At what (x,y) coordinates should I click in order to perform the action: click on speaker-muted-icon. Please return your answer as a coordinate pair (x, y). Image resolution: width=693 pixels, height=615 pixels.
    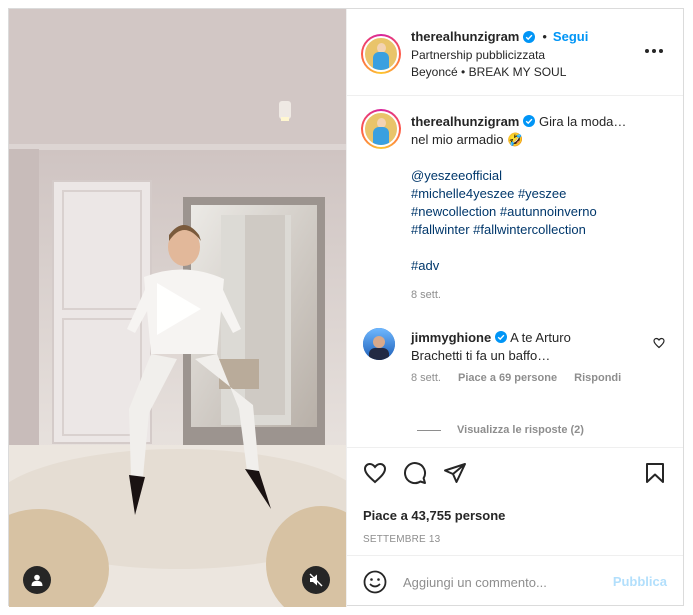
    Looking at the image, I should click on (316, 580).